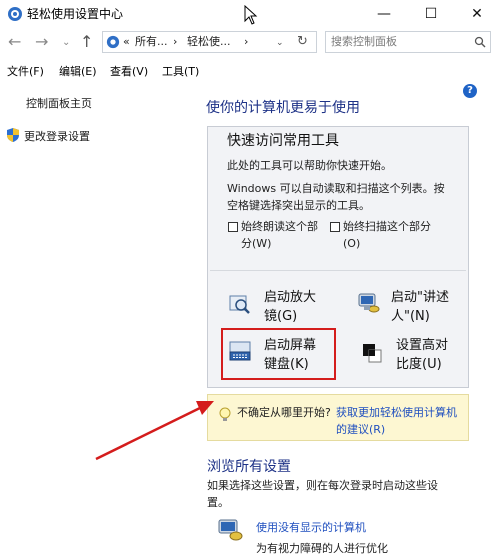 The height and width of the screenshot is (557, 501). What do you see at coordinates (225, 414) in the screenshot?
I see `lightbulb-icon` at bounding box center [225, 414].